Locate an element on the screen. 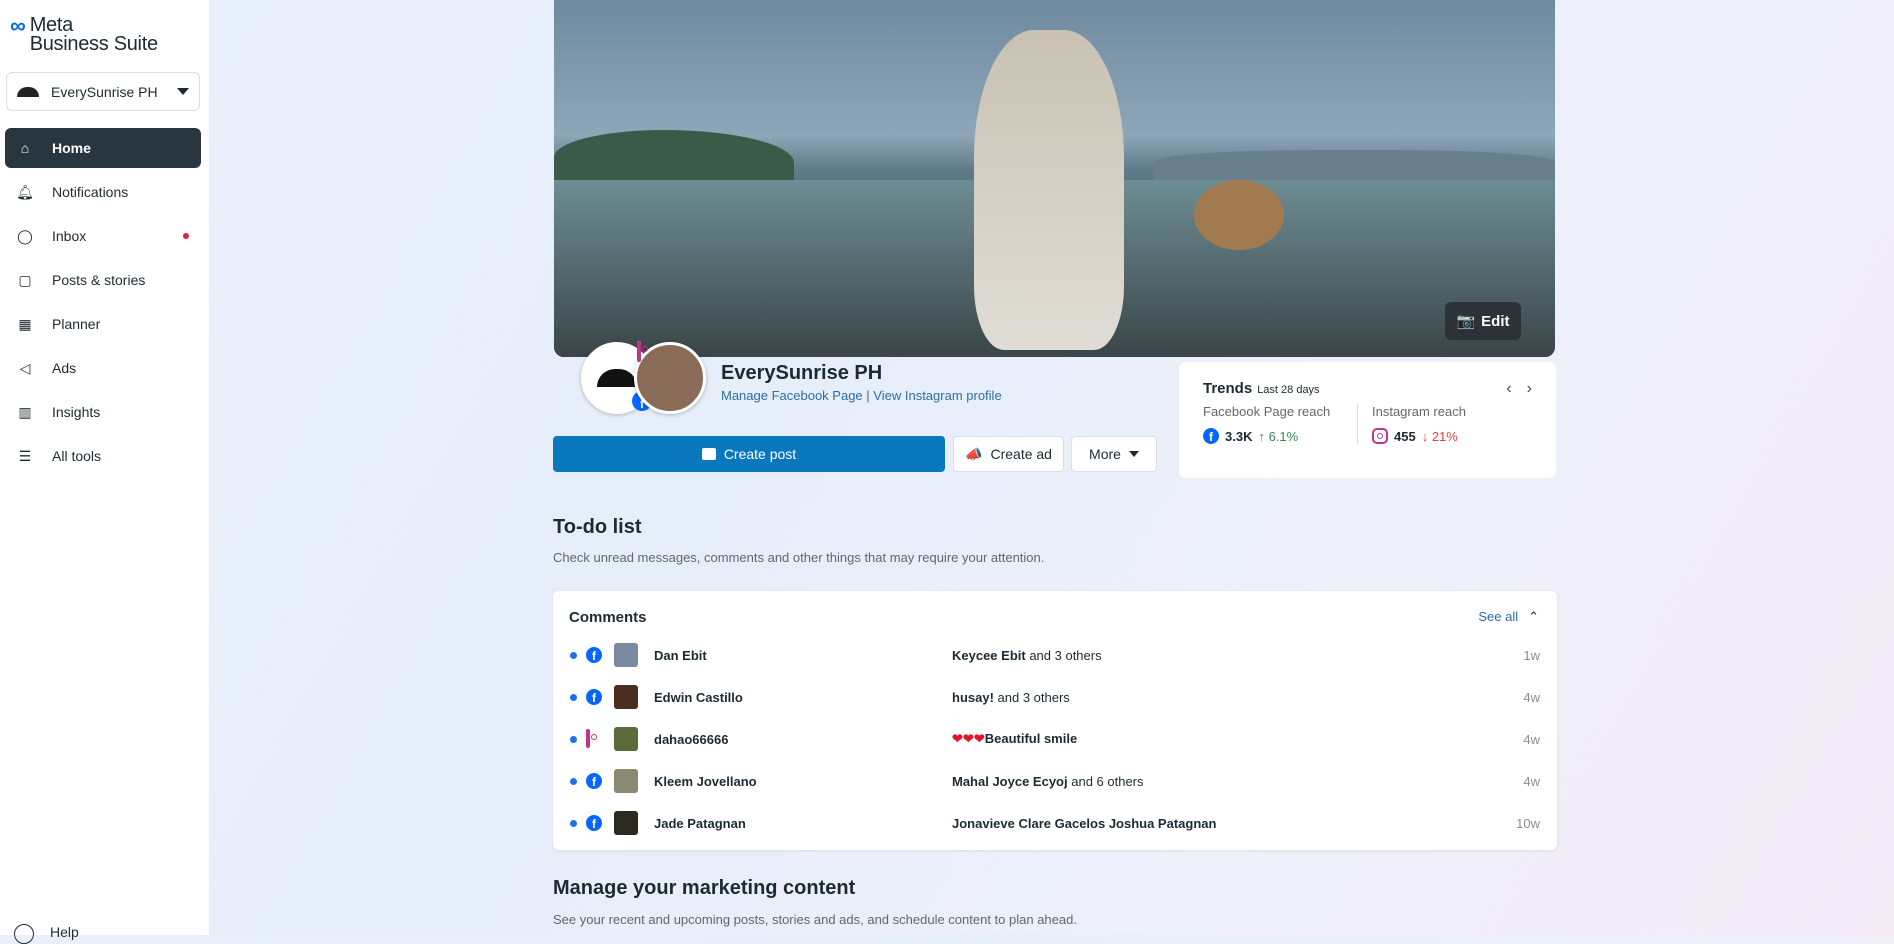 The width and height of the screenshot is (1894, 944). facebook-reach: Facebook Page reach f 3.3K ↑ 6.1% is located at coordinates (1280, 424).